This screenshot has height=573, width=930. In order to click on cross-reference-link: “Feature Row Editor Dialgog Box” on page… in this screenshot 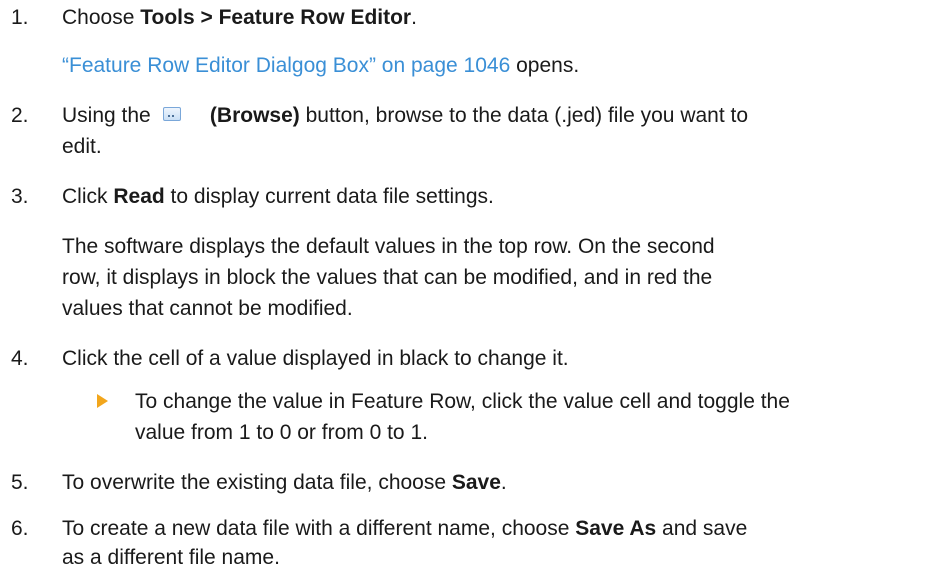, I will do `click(286, 65)`.